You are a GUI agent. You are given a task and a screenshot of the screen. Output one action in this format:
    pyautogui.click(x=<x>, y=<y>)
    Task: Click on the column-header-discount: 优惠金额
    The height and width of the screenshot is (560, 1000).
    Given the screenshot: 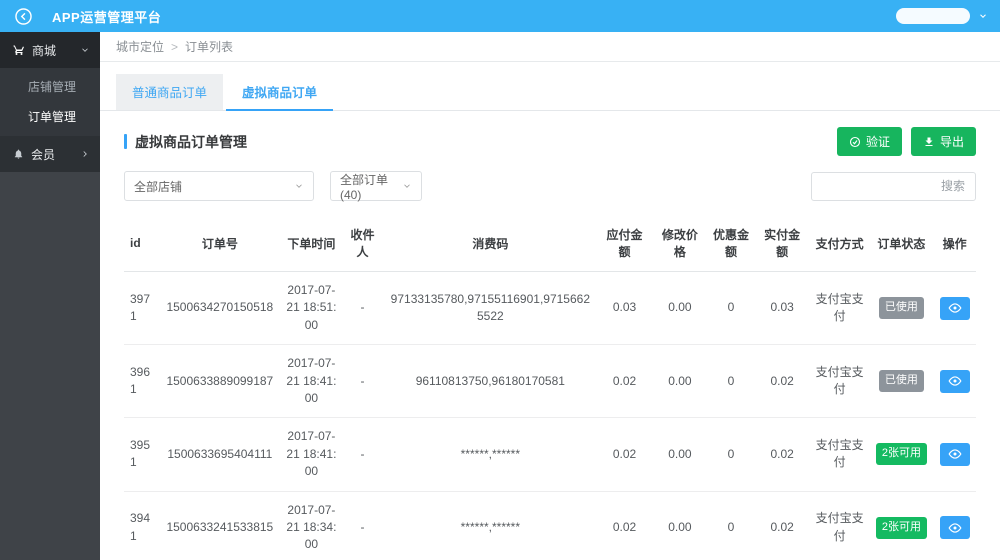 What is the action you would take?
    pyautogui.click(x=731, y=243)
    